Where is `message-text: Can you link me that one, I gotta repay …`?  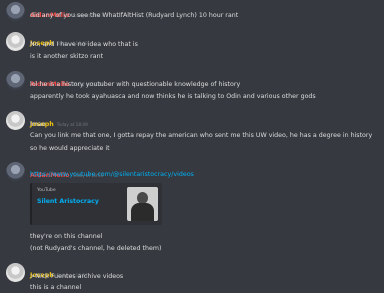
message-text: Can you link me that one, I gotta repay … is located at coordinates (201, 135).